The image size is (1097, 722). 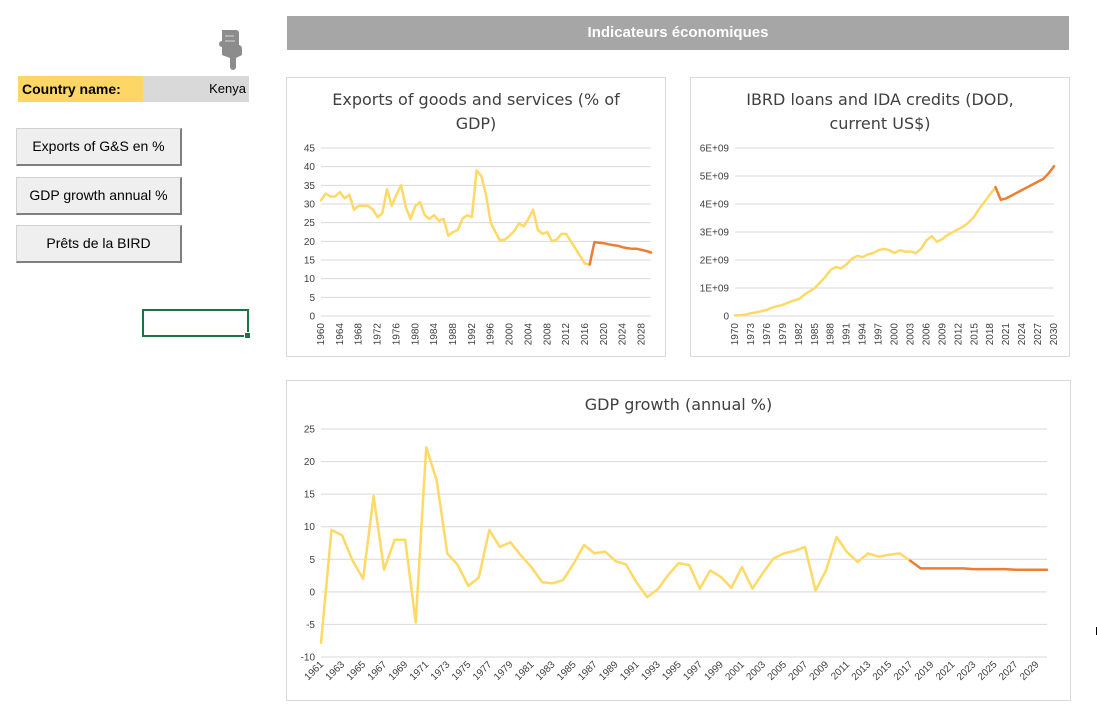 I want to click on x-tick-label: 1983, so click(x=546, y=671).